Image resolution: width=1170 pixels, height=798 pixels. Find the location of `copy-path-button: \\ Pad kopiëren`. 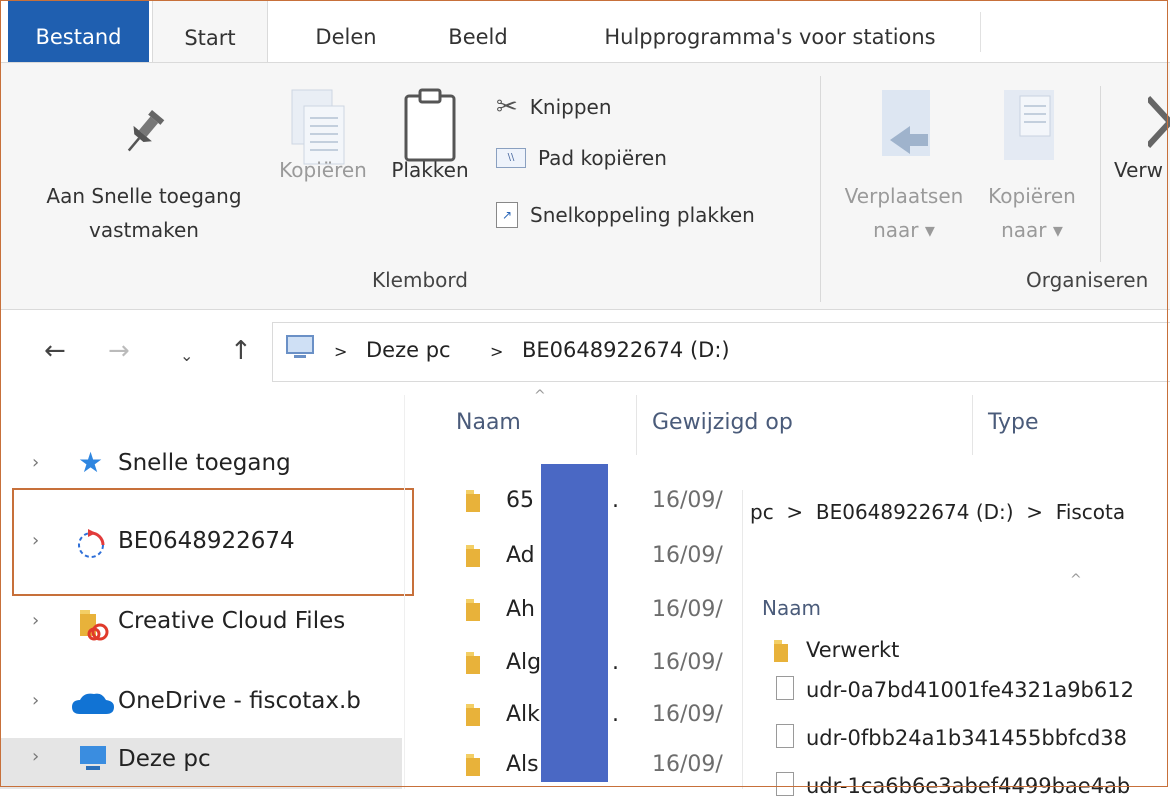

copy-path-button: \\ Pad kopiëren is located at coordinates (581, 158).